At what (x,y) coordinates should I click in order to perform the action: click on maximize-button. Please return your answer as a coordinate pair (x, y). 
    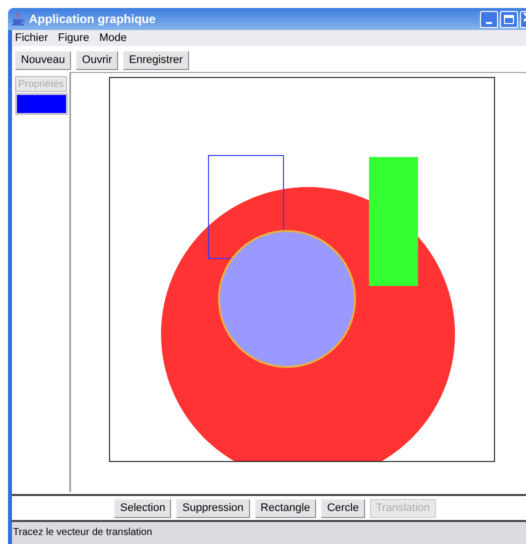
    Looking at the image, I should click on (509, 19).